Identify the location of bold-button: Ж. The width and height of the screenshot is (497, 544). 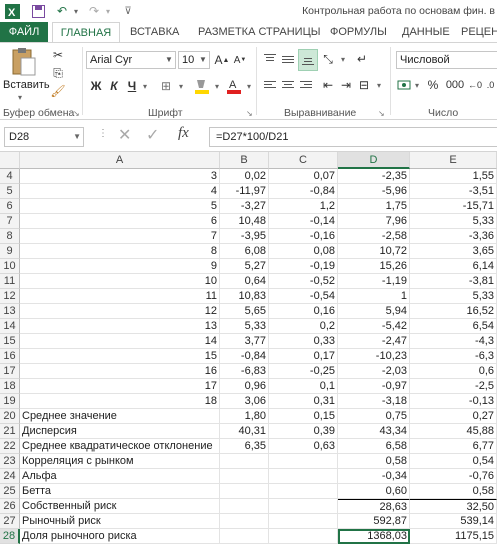
(96, 86).